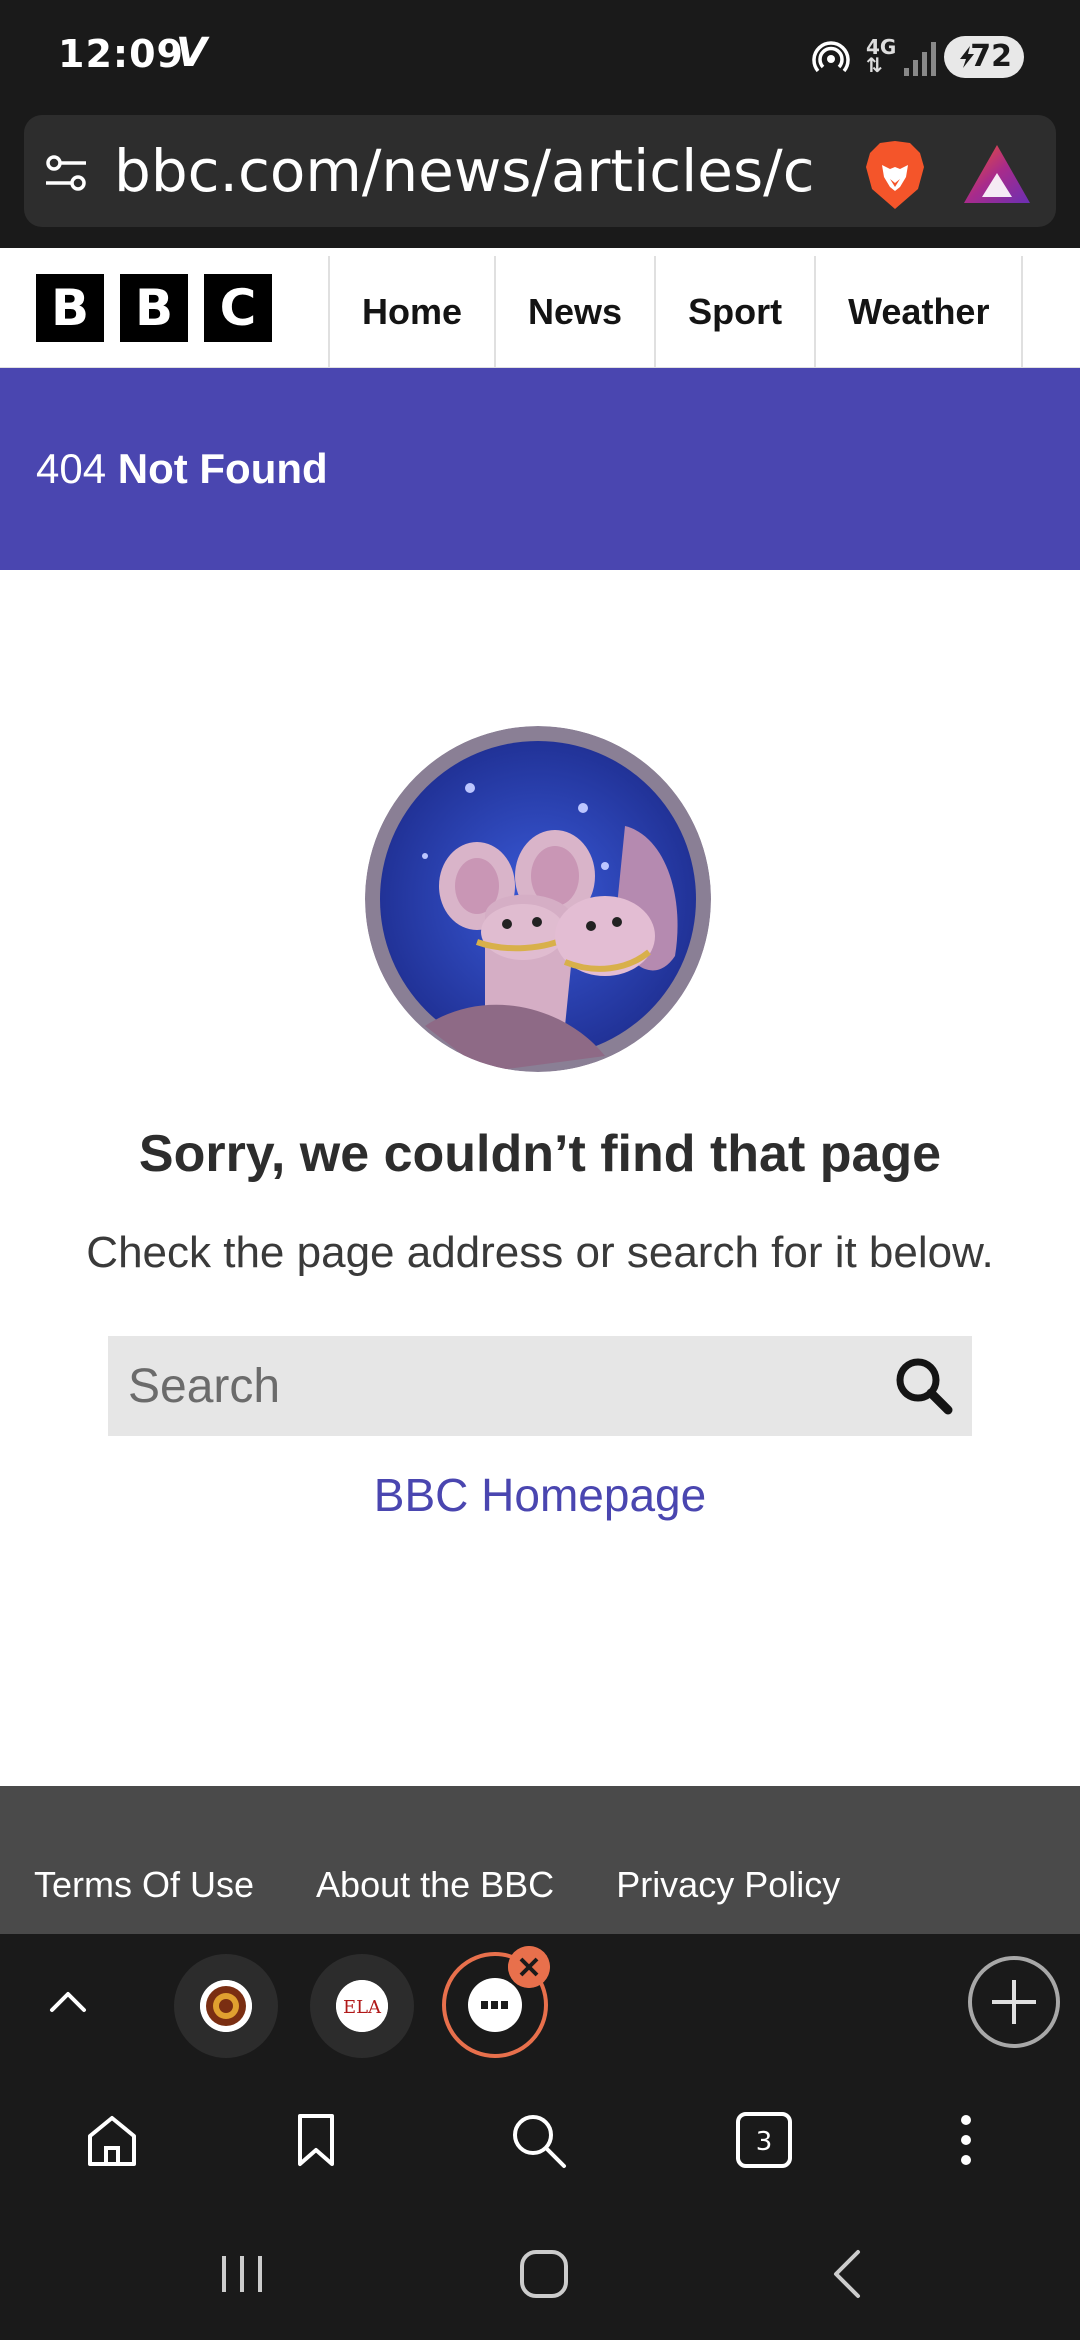 The image size is (1080, 2340). Describe the element at coordinates (238, 308) in the screenshot. I see `logo-block: C` at that location.